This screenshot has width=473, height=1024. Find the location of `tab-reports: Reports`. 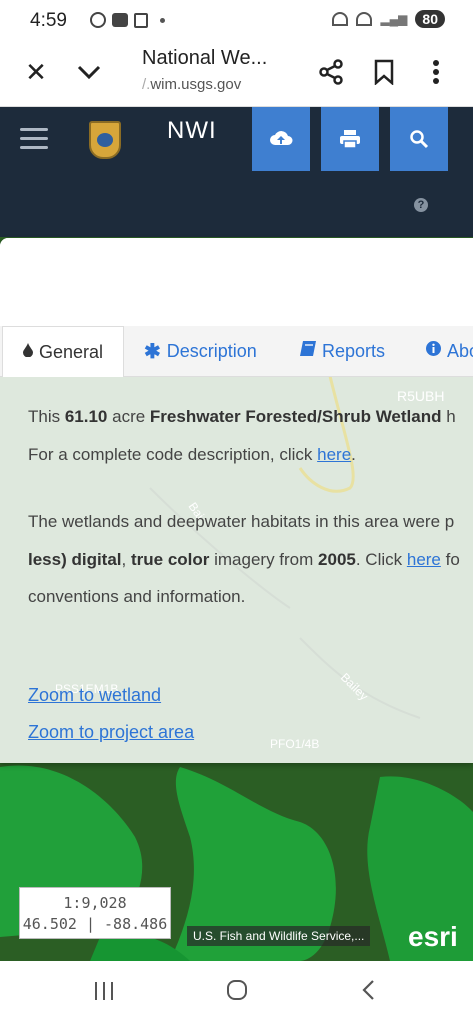

tab-reports: Reports is located at coordinates (342, 351).